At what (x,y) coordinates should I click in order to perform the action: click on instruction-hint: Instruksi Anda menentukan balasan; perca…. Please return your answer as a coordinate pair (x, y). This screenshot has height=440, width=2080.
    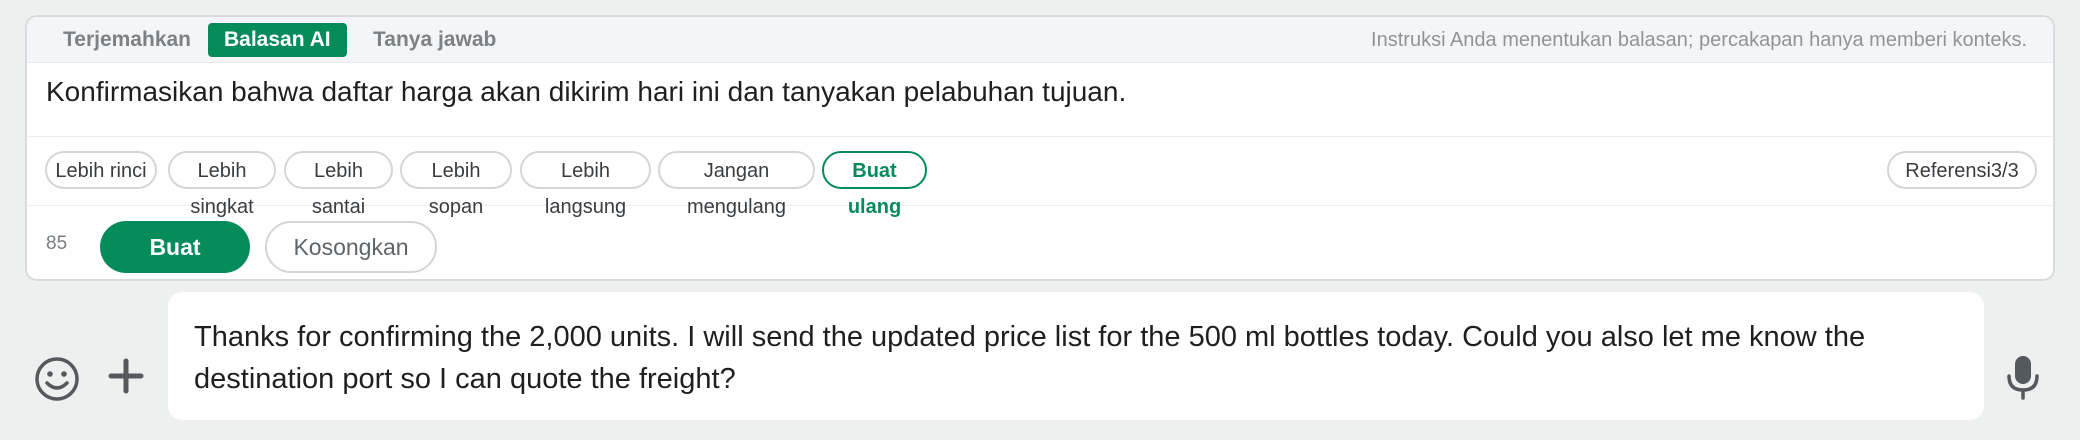
    Looking at the image, I should click on (1699, 40).